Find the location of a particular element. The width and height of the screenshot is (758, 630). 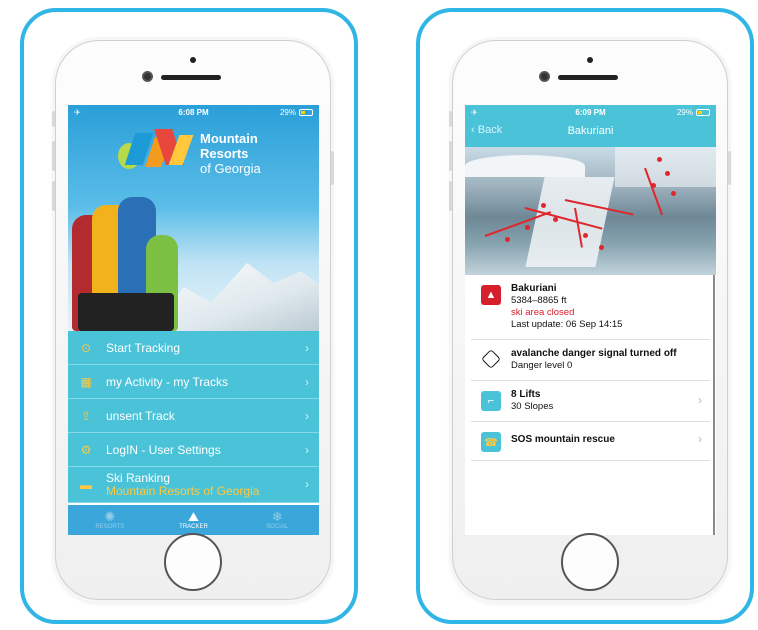

lifts-row: ⌐ 8 Lifts 30 Slopes › is located at coordinates (590, 401).